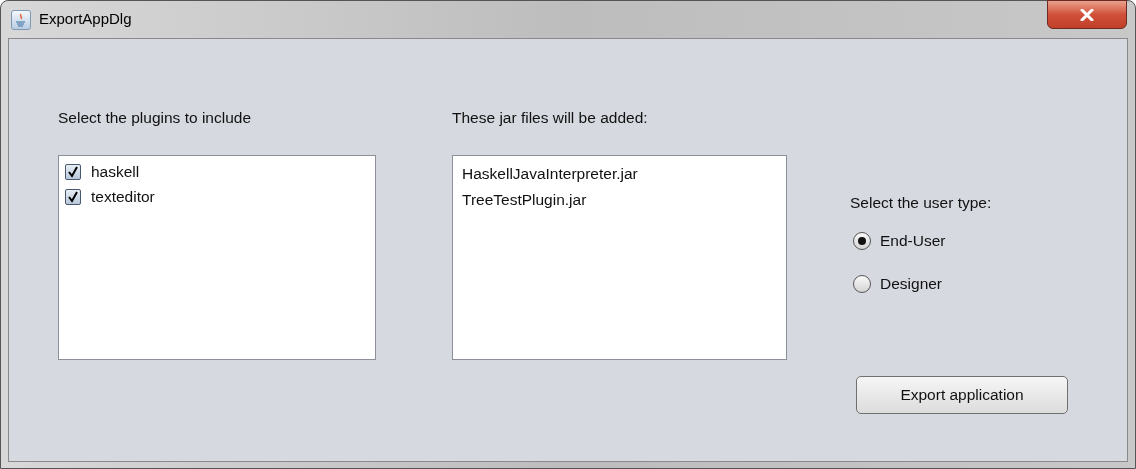 This screenshot has height=469, width=1136. I want to click on plugin-label: haskell, so click(115, 172).